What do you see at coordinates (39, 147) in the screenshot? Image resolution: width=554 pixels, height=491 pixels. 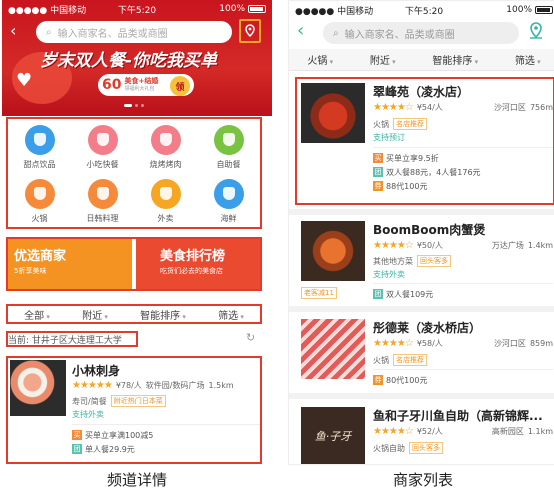 I see `category-item: 甜点饮品` at bounding box center [39, 147].